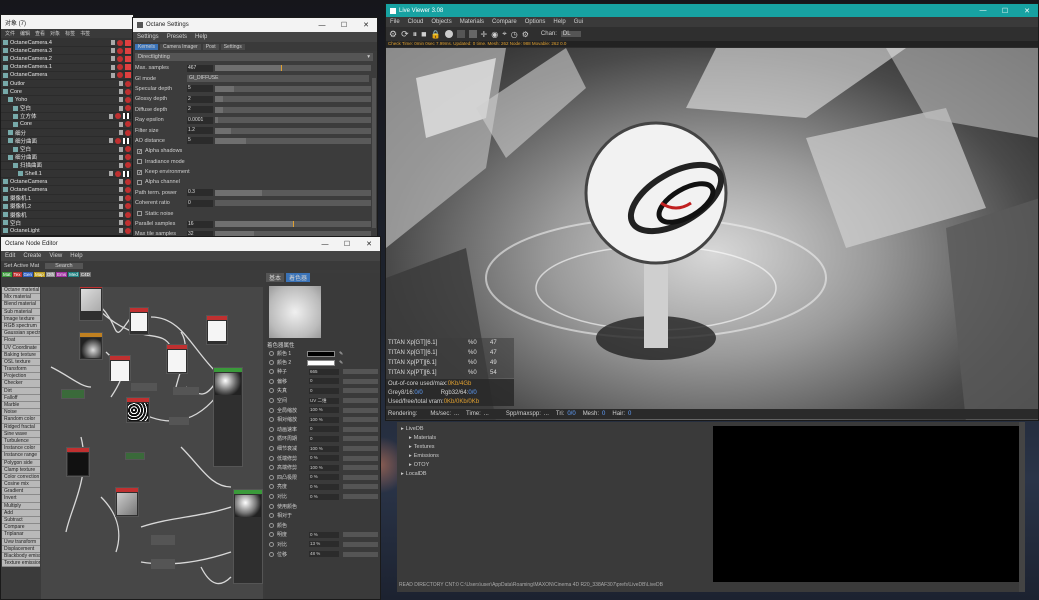  I want to click on node-list-item: Ridged fractal, so click(21, 427).